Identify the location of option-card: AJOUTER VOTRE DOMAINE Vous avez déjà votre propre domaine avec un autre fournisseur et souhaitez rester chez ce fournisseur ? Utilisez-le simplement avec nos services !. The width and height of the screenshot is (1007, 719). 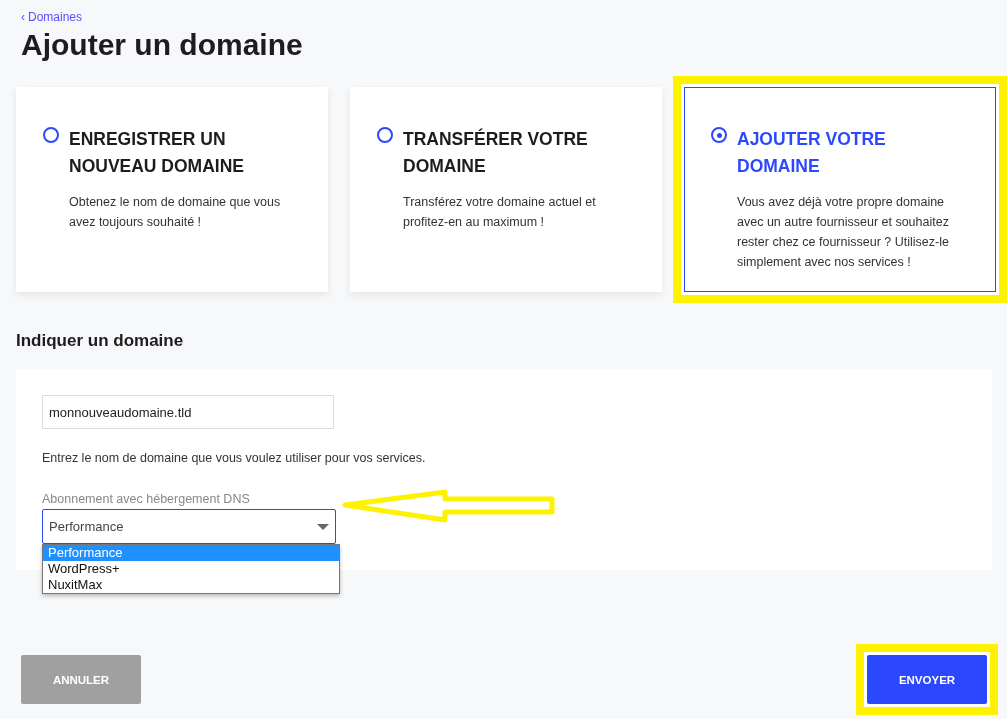
(840, 189).